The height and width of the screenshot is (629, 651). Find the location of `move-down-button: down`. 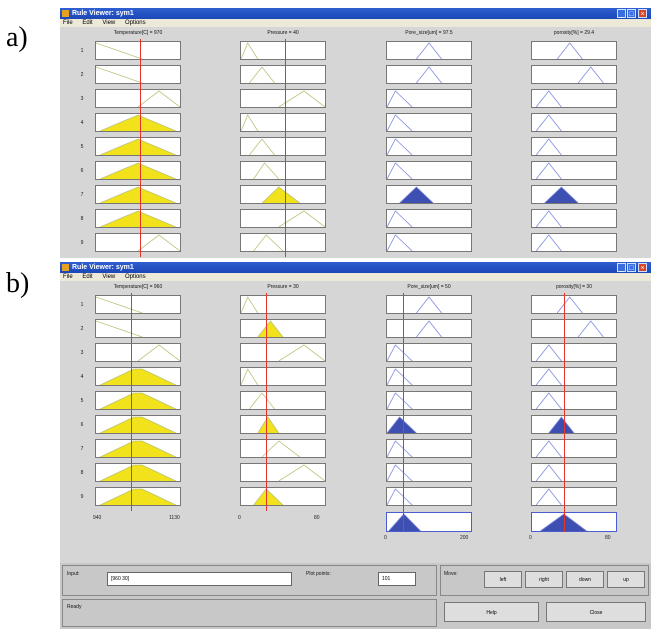

move-down-button: down is located at coordinates (585, 579).